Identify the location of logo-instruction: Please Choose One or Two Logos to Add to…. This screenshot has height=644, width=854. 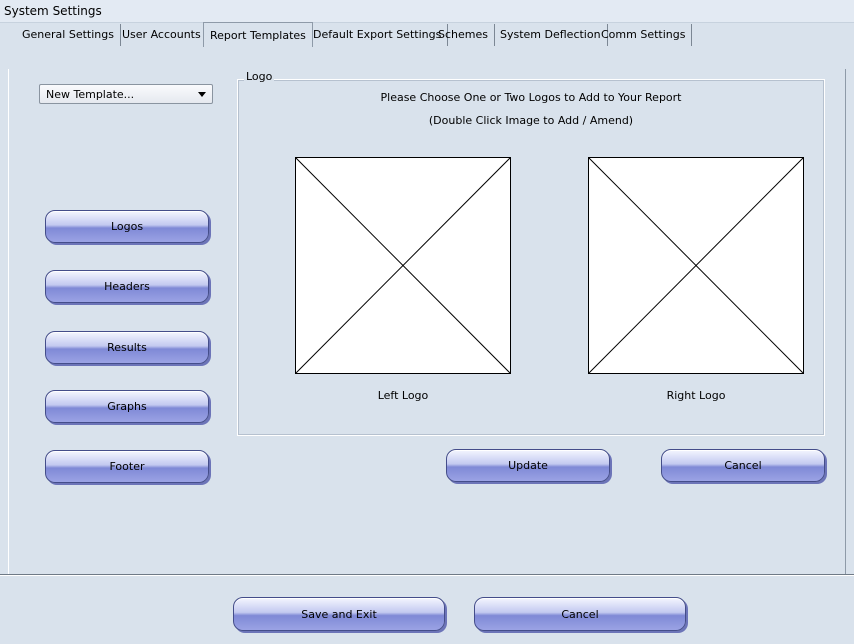
(531, 97).